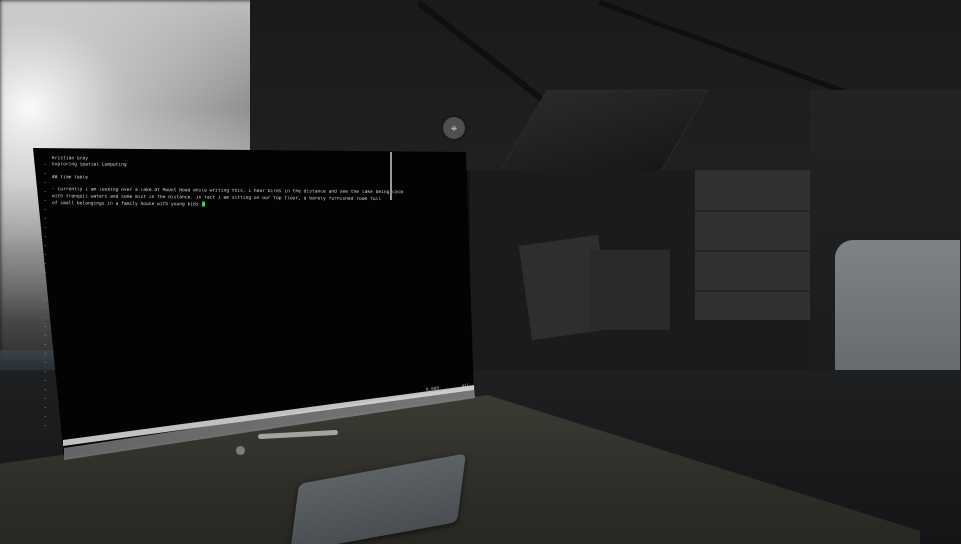 This screenshot has height=544, width=961. Describe the element at coordinates (204, 204) in the screenshot. I see `text-cursor` at that location.